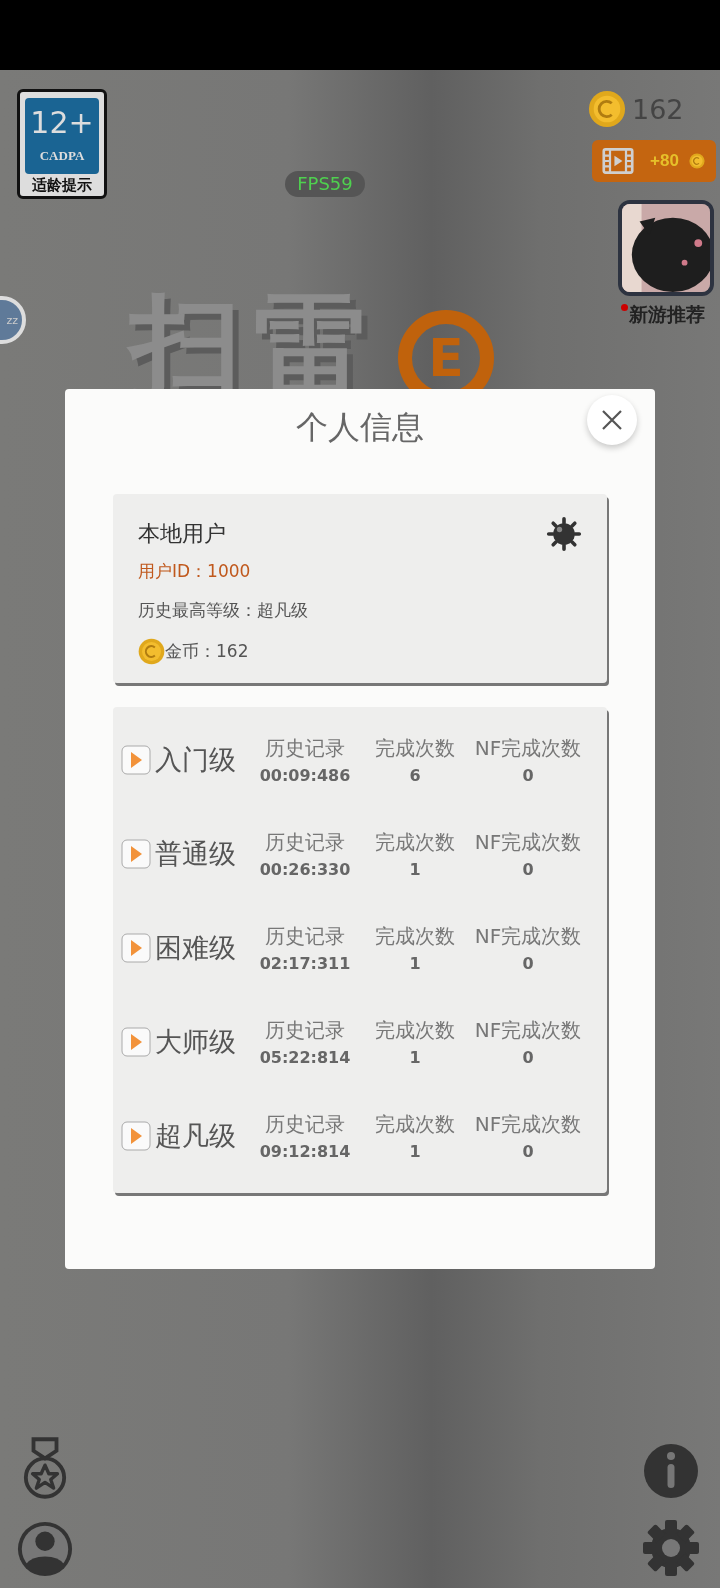 The image size is (720, 1588). What do you see at coordinates (325, 184) in the screenshot?
I see `fps-counter: FPS59` at bounding box center [325, 184].